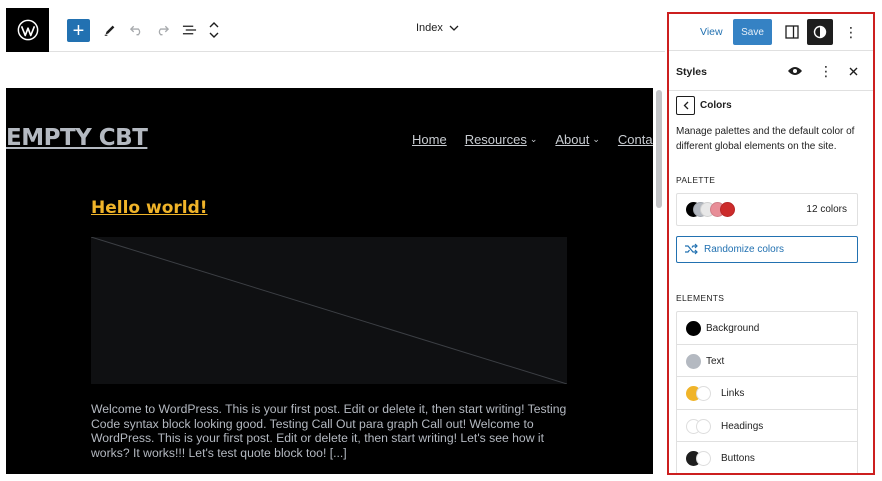  I want to click on canvas-top-spacer, so click(335, 70).